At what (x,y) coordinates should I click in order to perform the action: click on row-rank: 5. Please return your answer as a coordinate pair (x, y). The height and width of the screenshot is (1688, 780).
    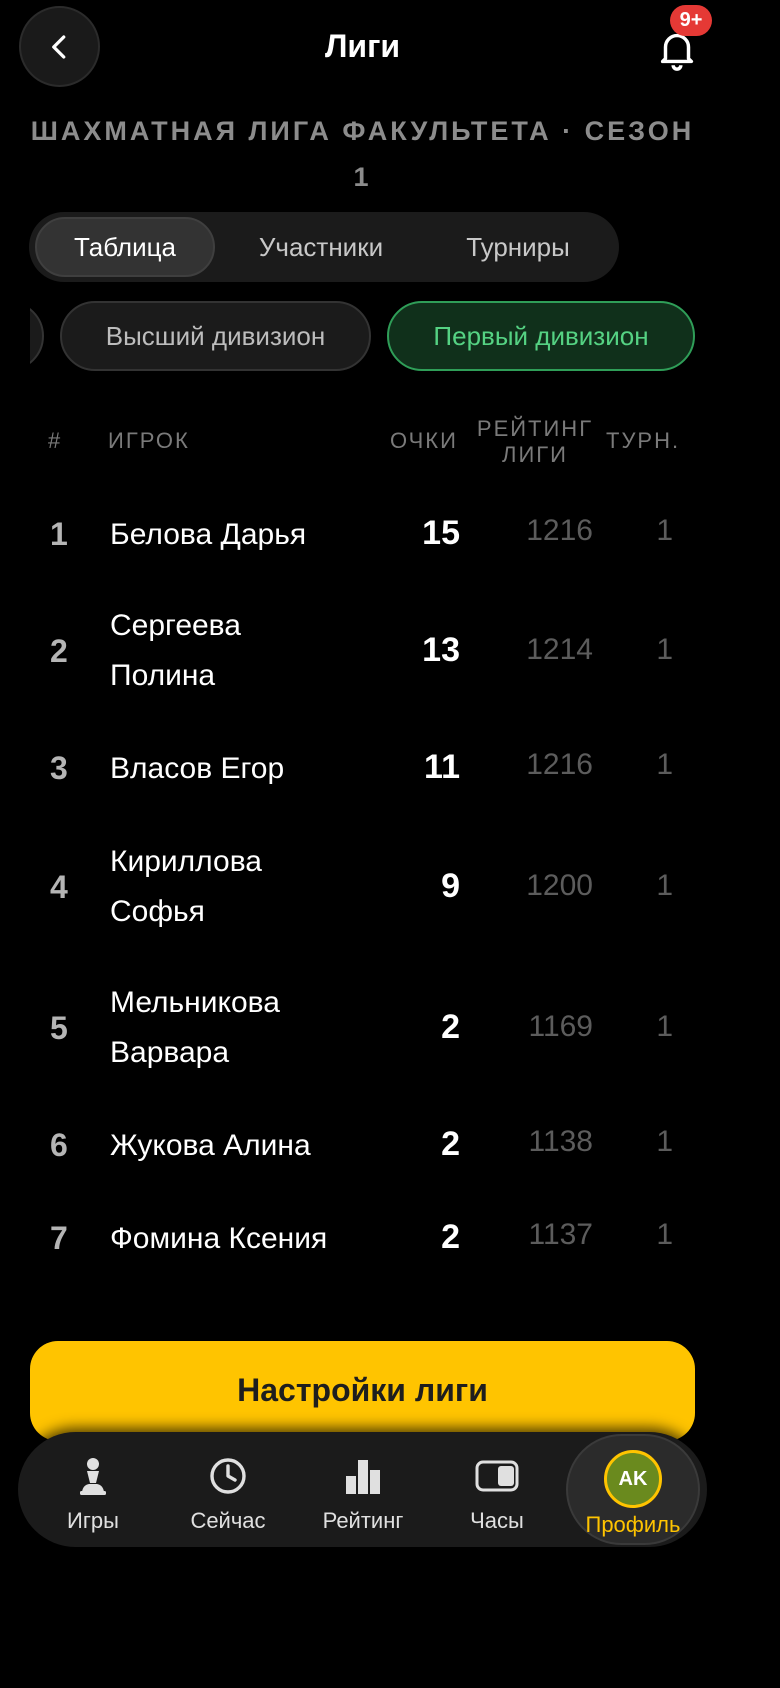
    Looking at the image, I should click on (59, 1028).